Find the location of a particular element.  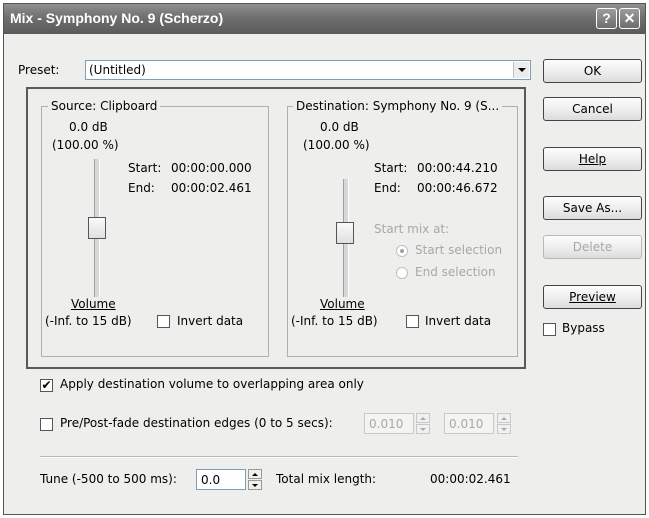

source-volume-label: Volume is located at coordinates (93, 304).